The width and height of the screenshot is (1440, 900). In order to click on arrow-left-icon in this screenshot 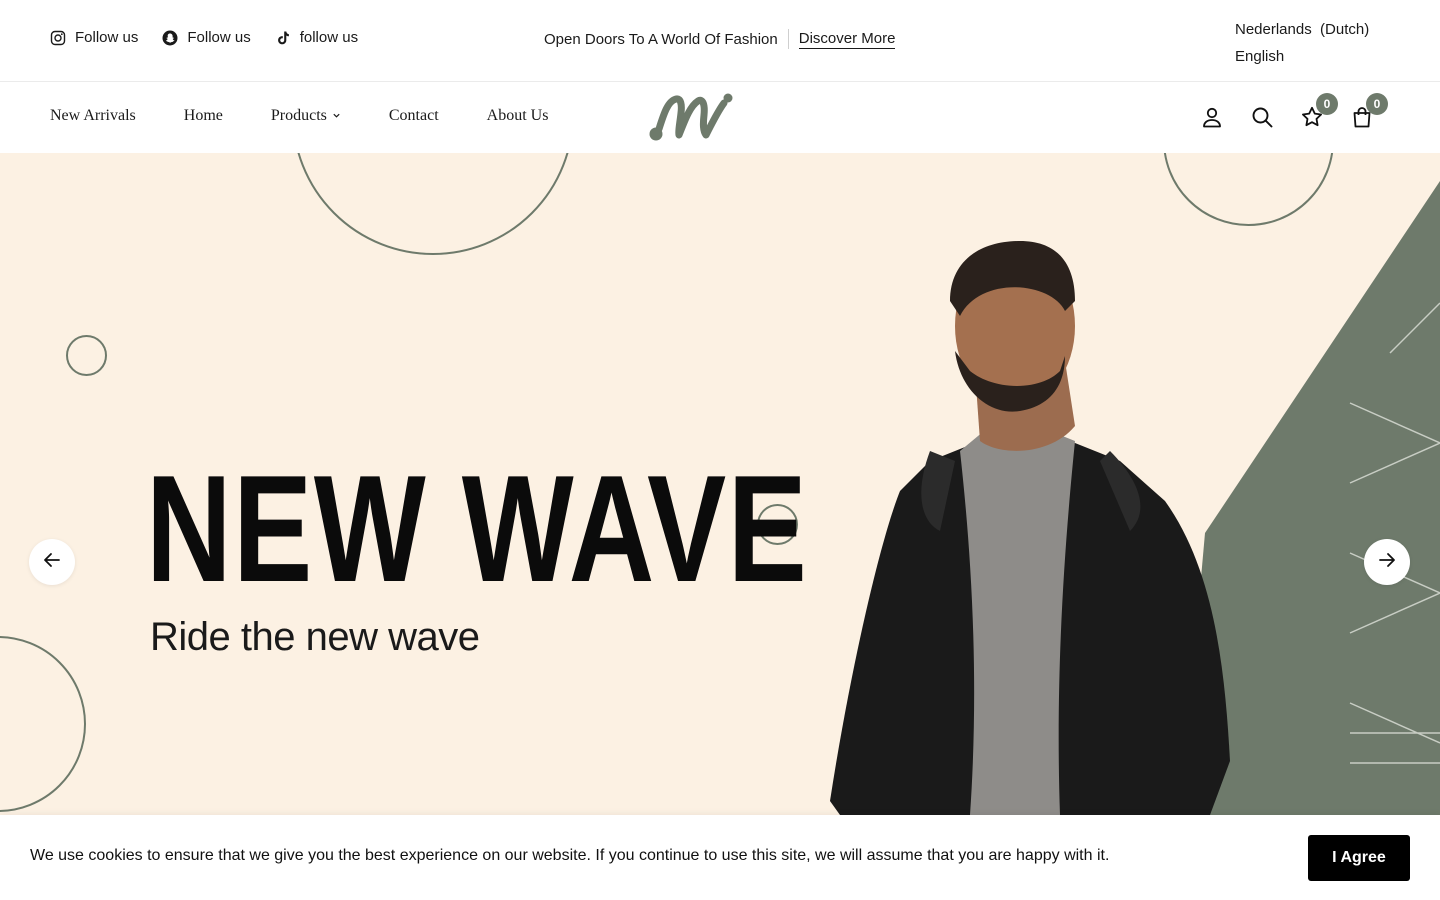, I will do `click(52, 562)`.